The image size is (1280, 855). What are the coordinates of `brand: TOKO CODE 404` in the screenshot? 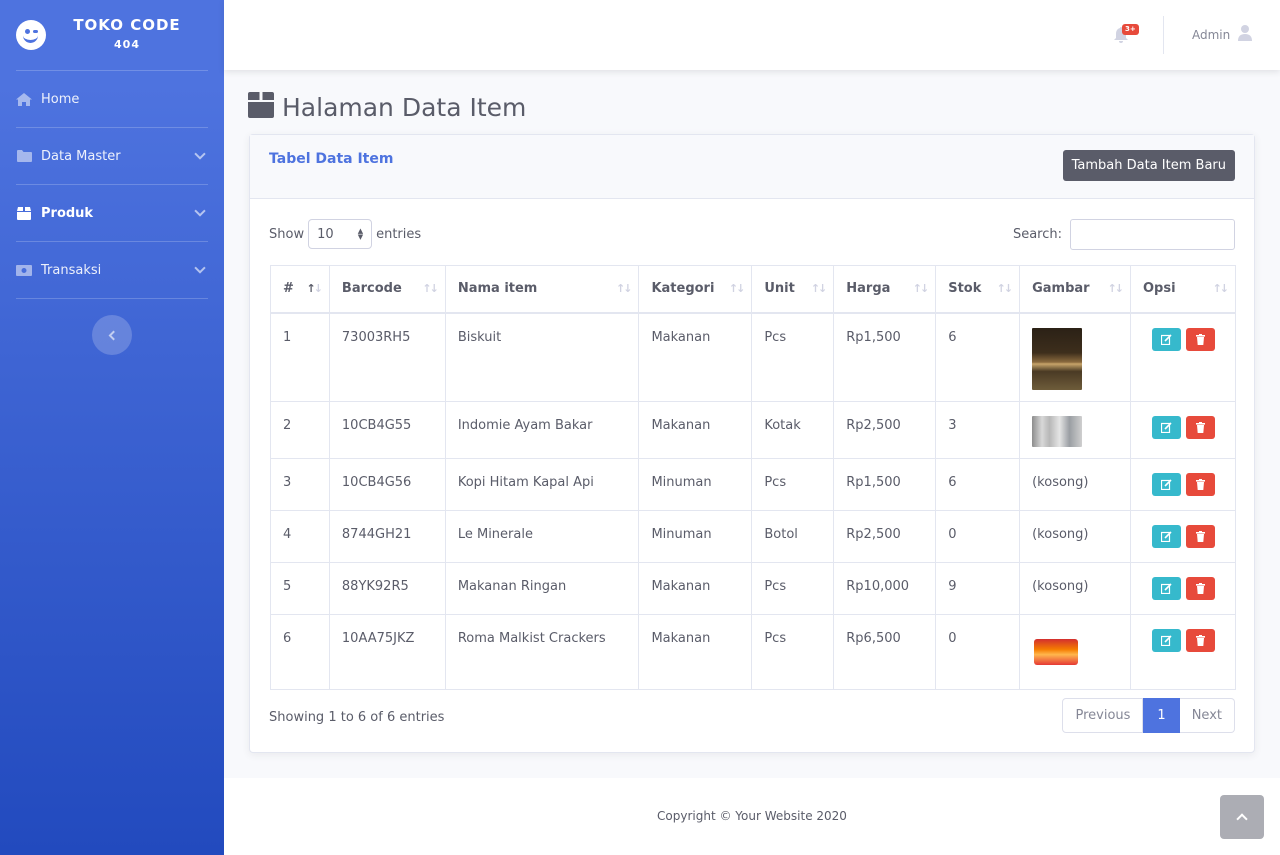 It's located at (112, 35).